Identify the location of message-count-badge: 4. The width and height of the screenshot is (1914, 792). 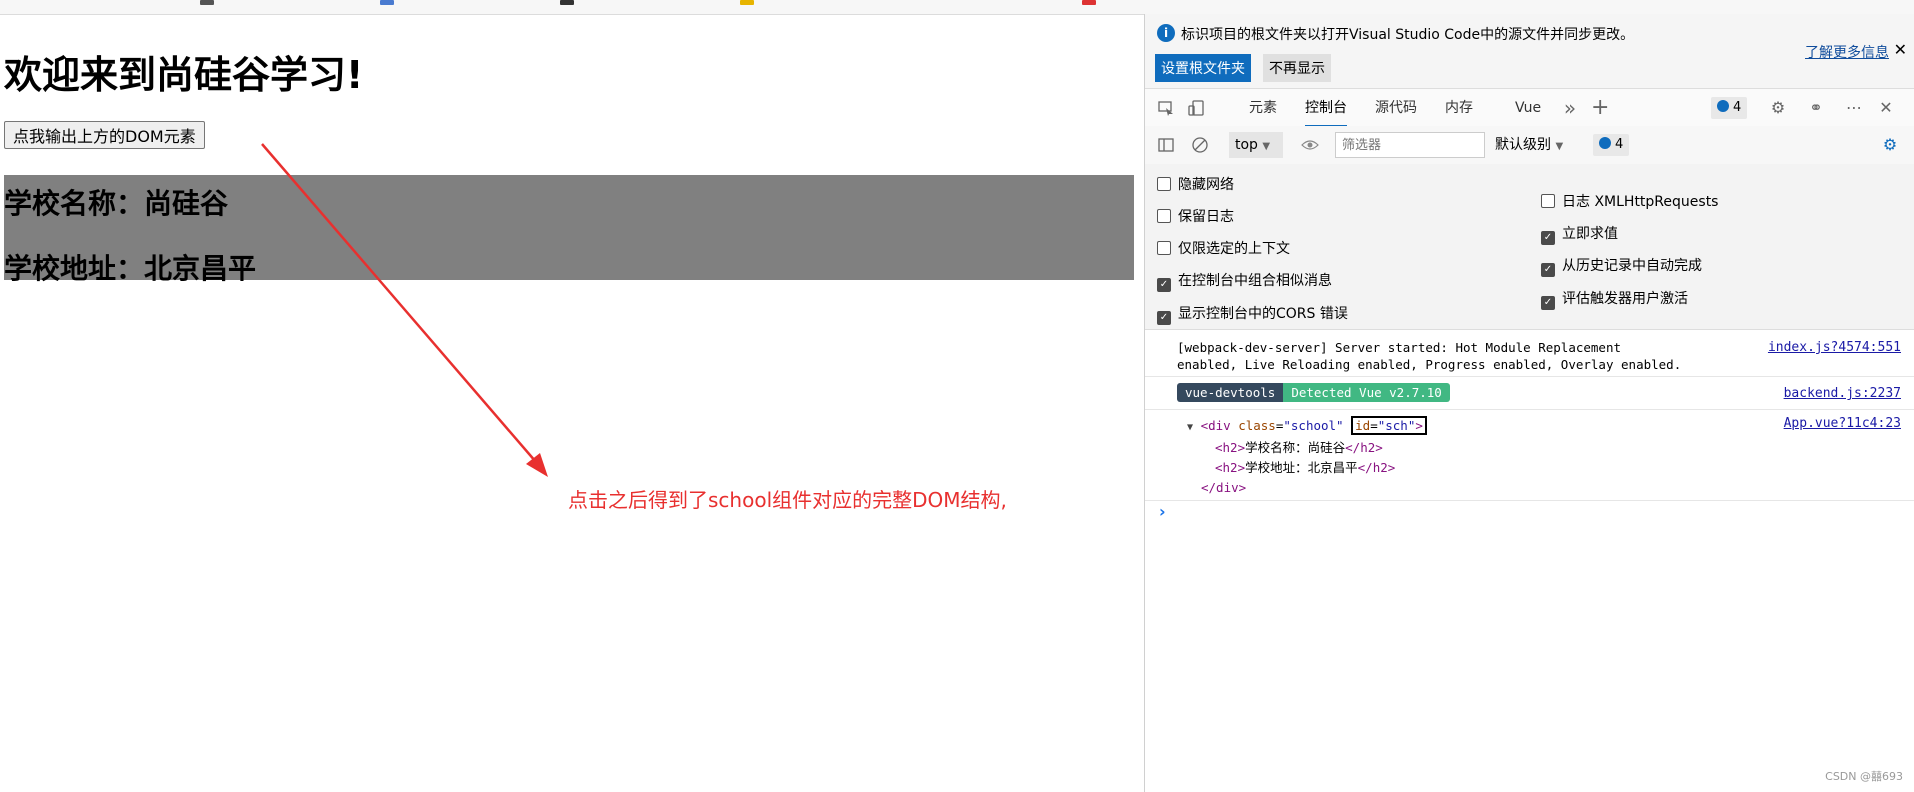
(1729, 108).